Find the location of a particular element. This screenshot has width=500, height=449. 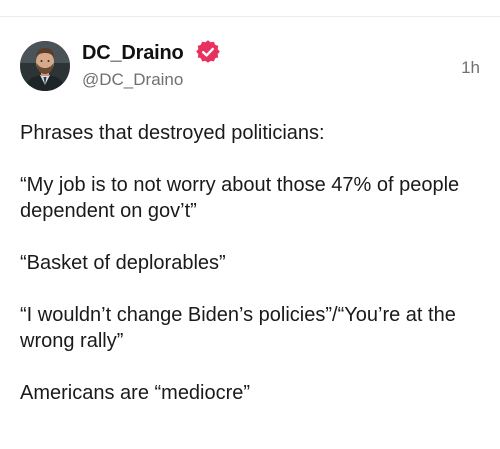

author-handle: @DC_Draino is located at coordinates (132, 80).